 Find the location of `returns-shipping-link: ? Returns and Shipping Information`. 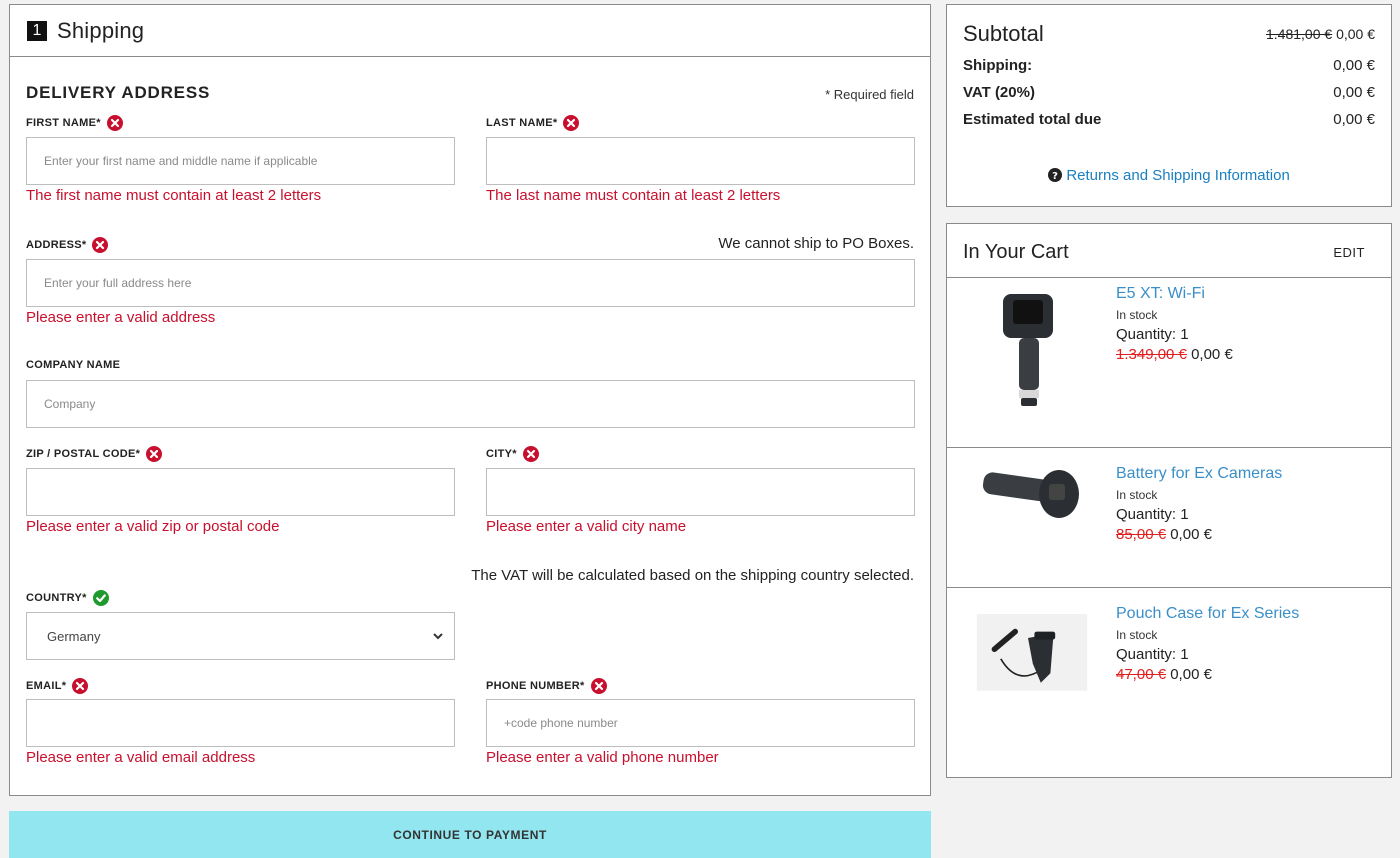

returns-shipping-link: ? Returns and Shipping Information is located at coordinates (1169, 175).